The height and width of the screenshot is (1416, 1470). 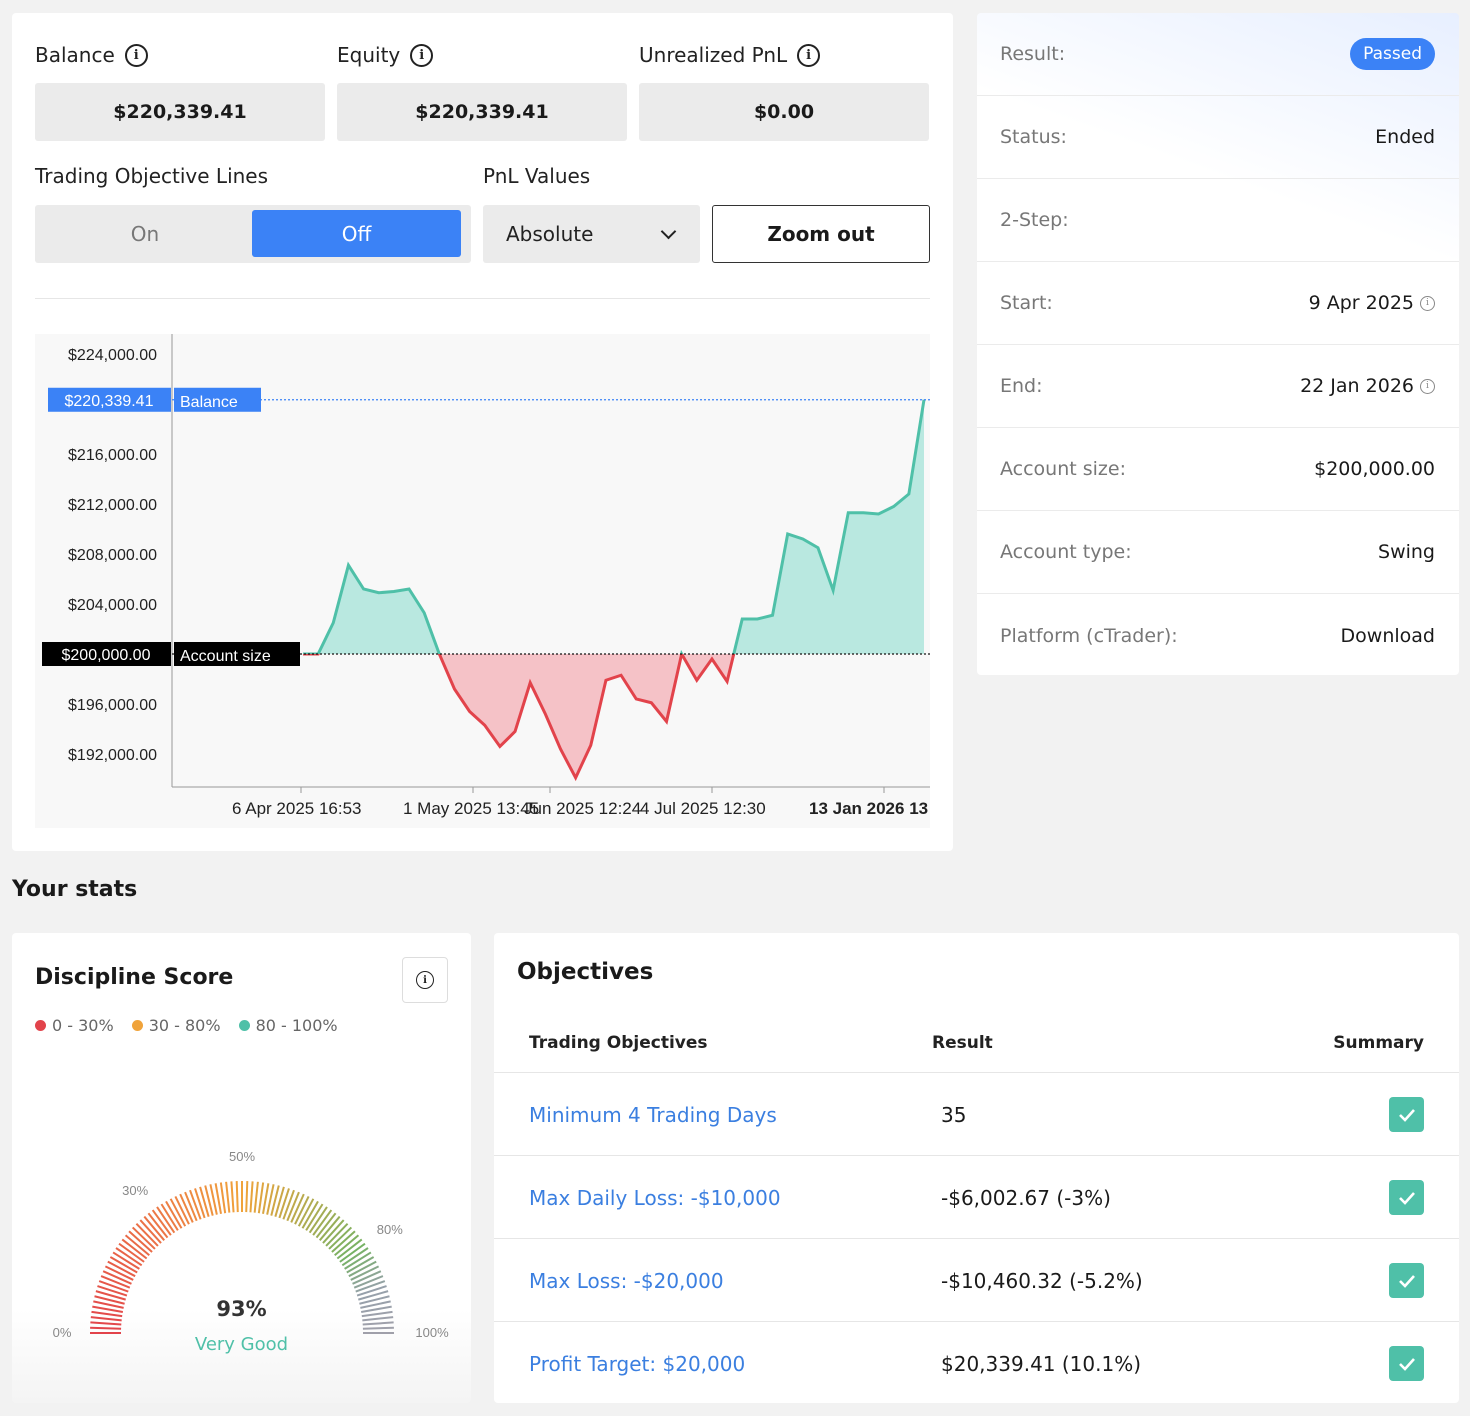 What do you see at coordinates (390, 1229) in the screenshot?
I see `gauge-label: 80%` at bounding box center [390, 1229].